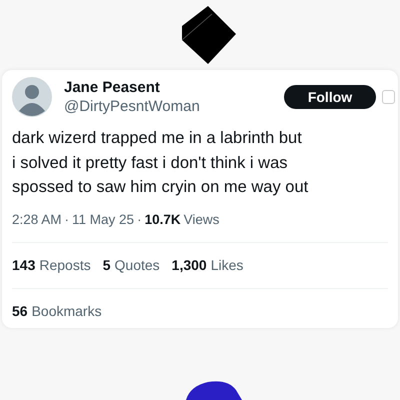 The height and width of the screenshot is (400, 400). Describe the element at coordinates (20, 311) in the screenshot. I see `bookmarks-count: 56` at that location.